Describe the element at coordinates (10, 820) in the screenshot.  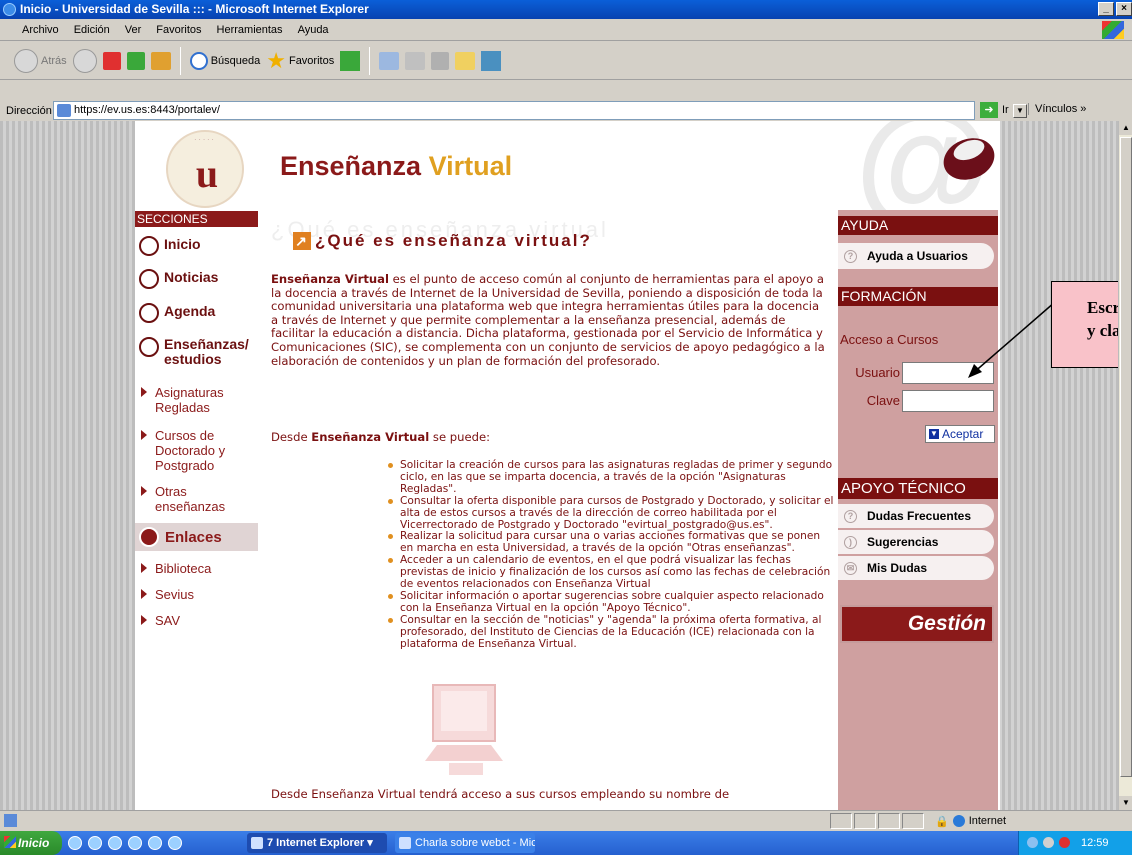
I see `page-status-icon` at that location.